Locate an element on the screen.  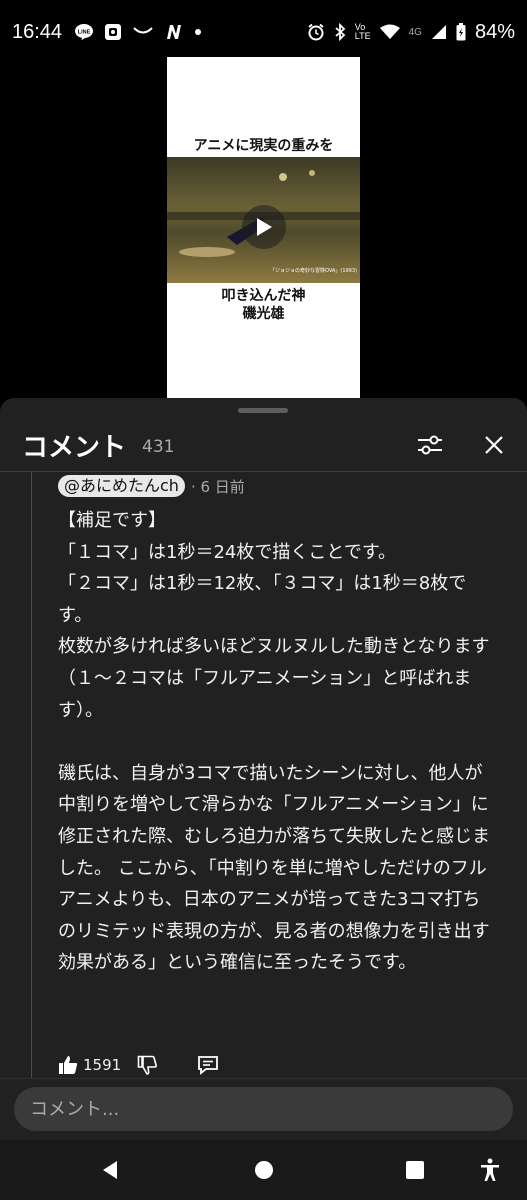
recents-button is located at coordinates (415, 1170).